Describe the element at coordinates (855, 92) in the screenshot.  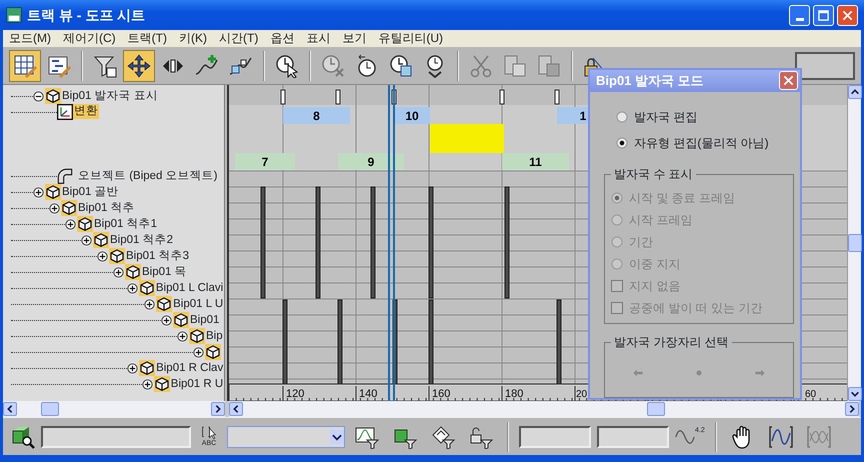
I see `scroll-up-button` at that location.